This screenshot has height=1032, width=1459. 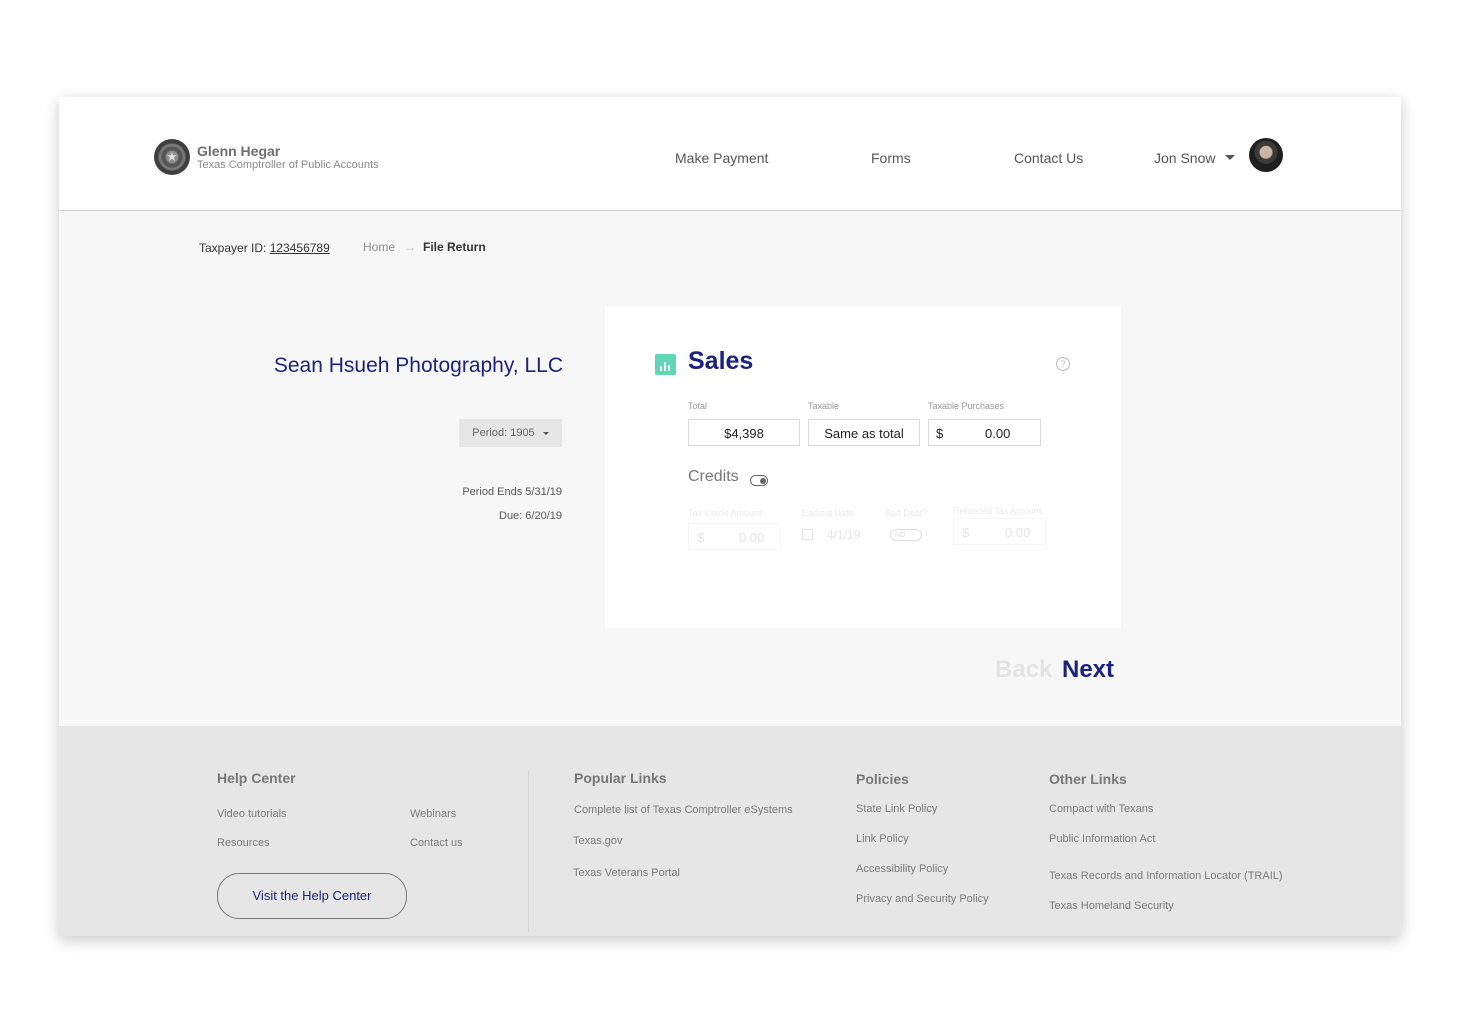 What do you see at coordinates (1101, 809) in the screenshot?
I see `footer-link-compact-with-texans: Compact with Texans` at bounding box center [1101, 809].